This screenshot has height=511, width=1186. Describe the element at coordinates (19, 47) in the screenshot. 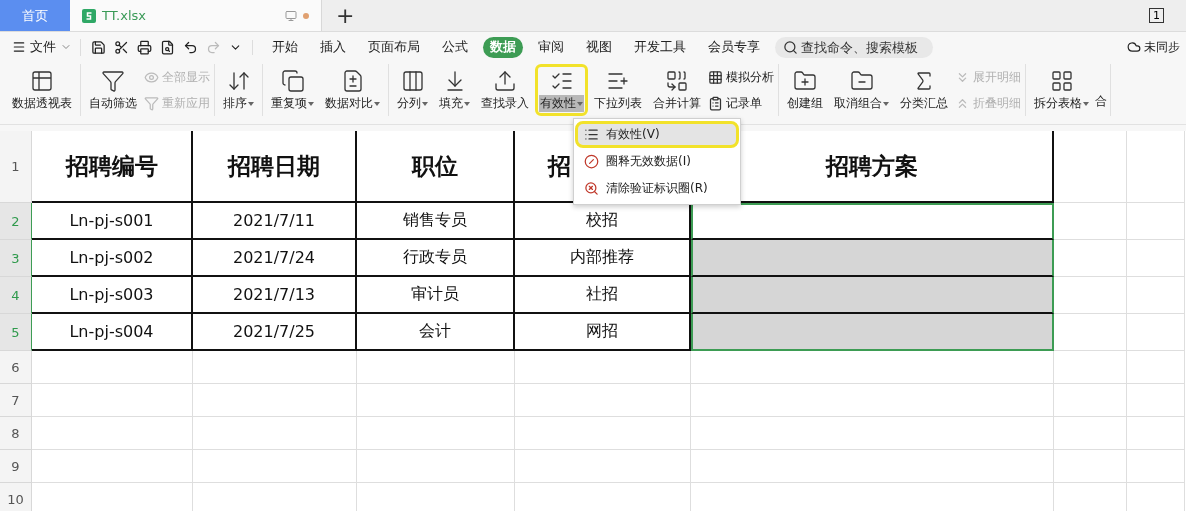

I see `menu-icon` at that location.